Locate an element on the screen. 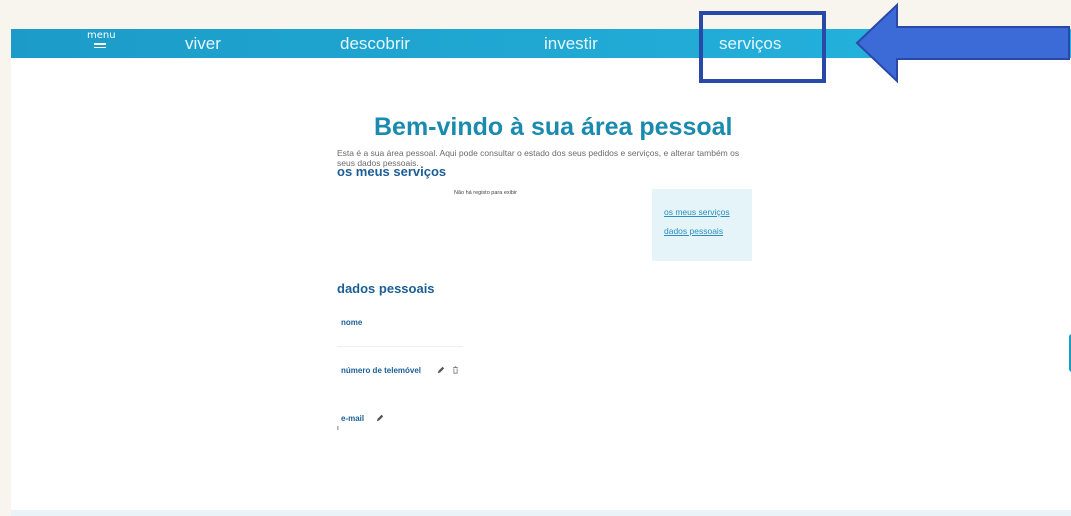 The width and height of the screenshot is (1071, 516). personal-data-heading: dados pessoais is located at coordinates (386, 288).